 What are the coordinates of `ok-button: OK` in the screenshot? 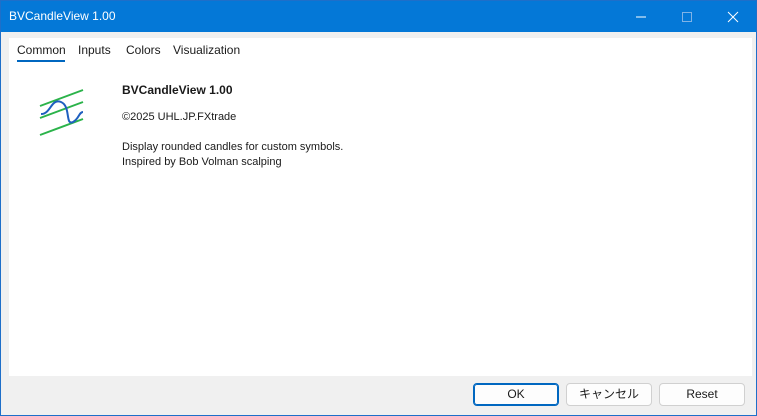 It's located at (516, 394).